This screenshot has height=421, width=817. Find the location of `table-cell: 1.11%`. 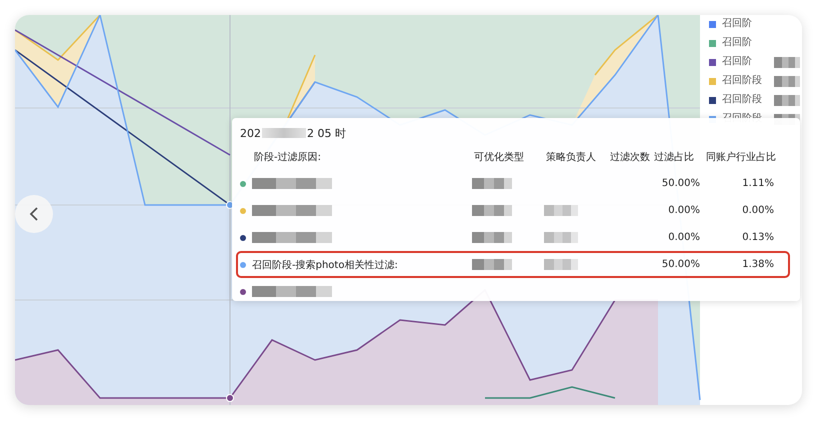

table-cell: 1.11% is located at coordinates (758, 183).